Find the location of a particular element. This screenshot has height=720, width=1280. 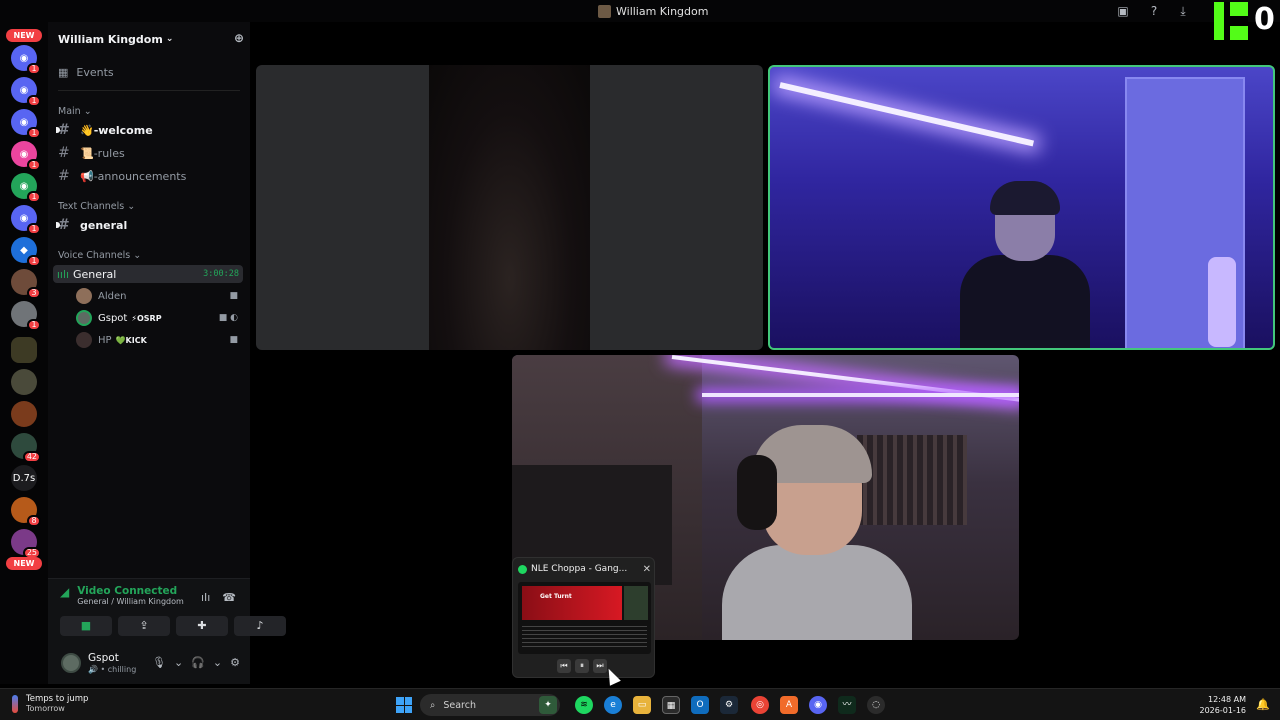

app-icon: ◌ is located at coordinates (876, 705).